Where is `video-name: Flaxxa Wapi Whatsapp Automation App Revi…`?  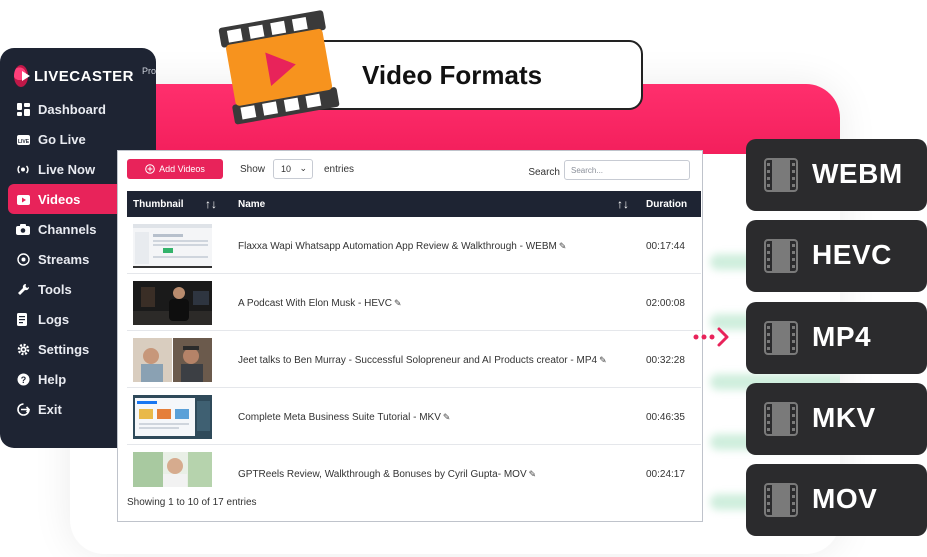 video-name: Flaxxa Wapi Whatsapp Automation App Revi… is located at coordinates (402, 246).